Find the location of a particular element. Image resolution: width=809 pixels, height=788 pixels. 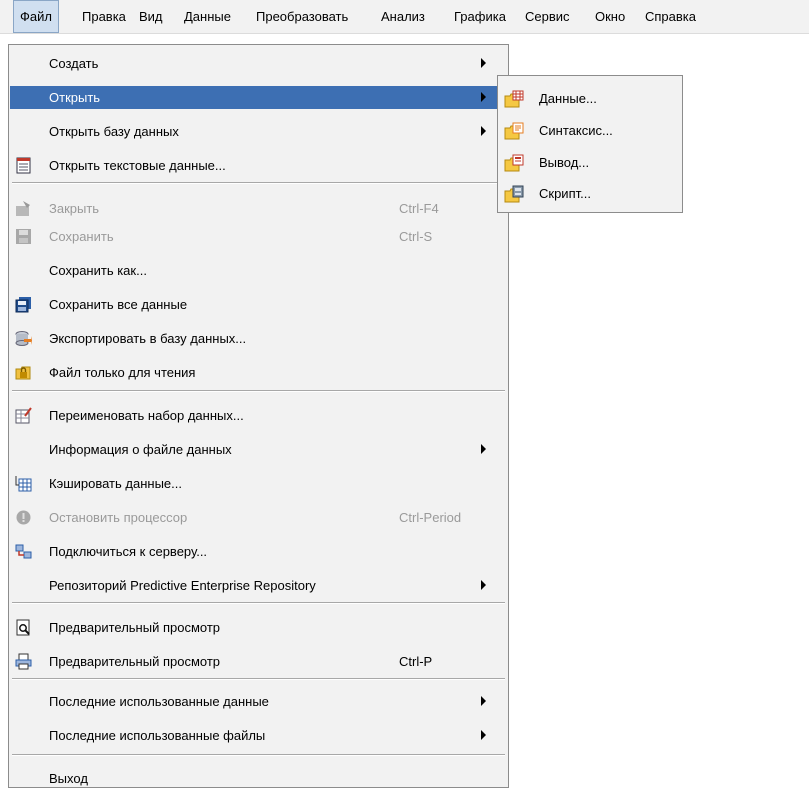

menu-item-shortcut: Ctrl-P is located at coordinates (416, 661).